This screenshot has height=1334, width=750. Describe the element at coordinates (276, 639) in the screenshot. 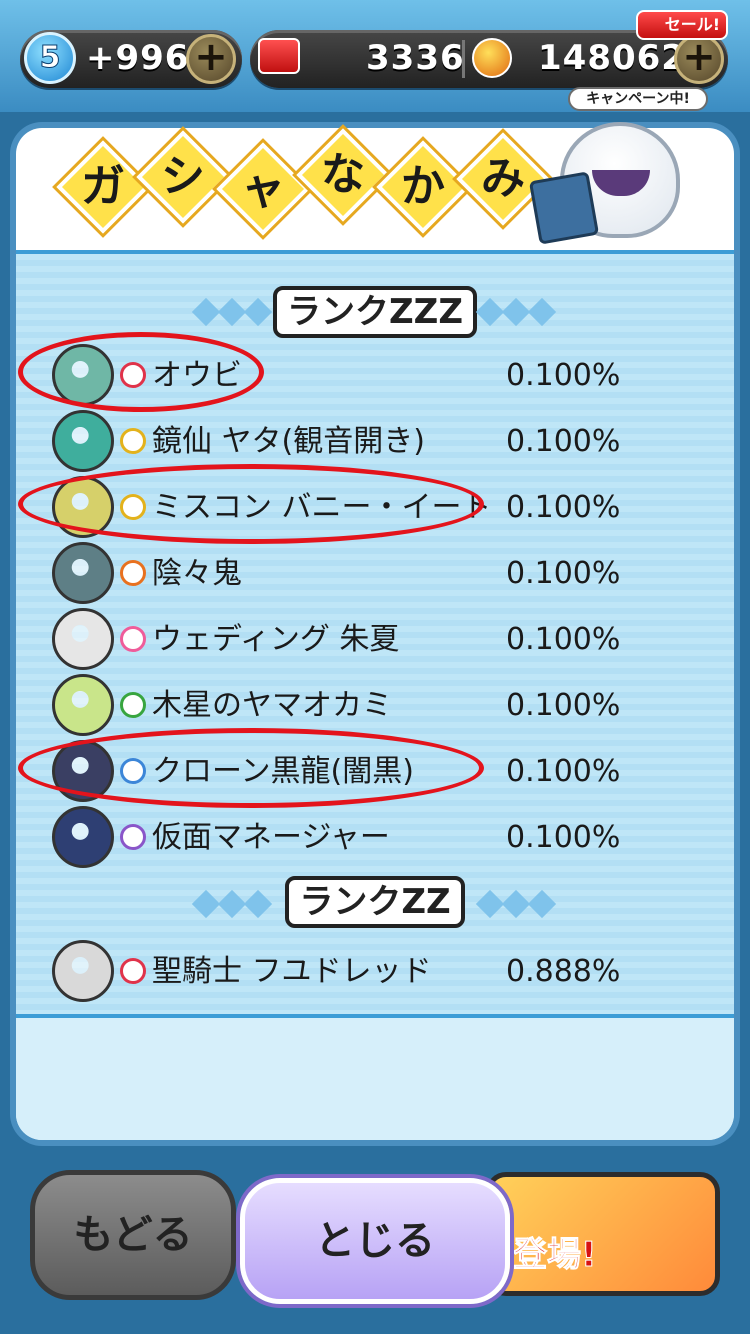

I see `yokai-name: ウェディング 朱夏` at that location.